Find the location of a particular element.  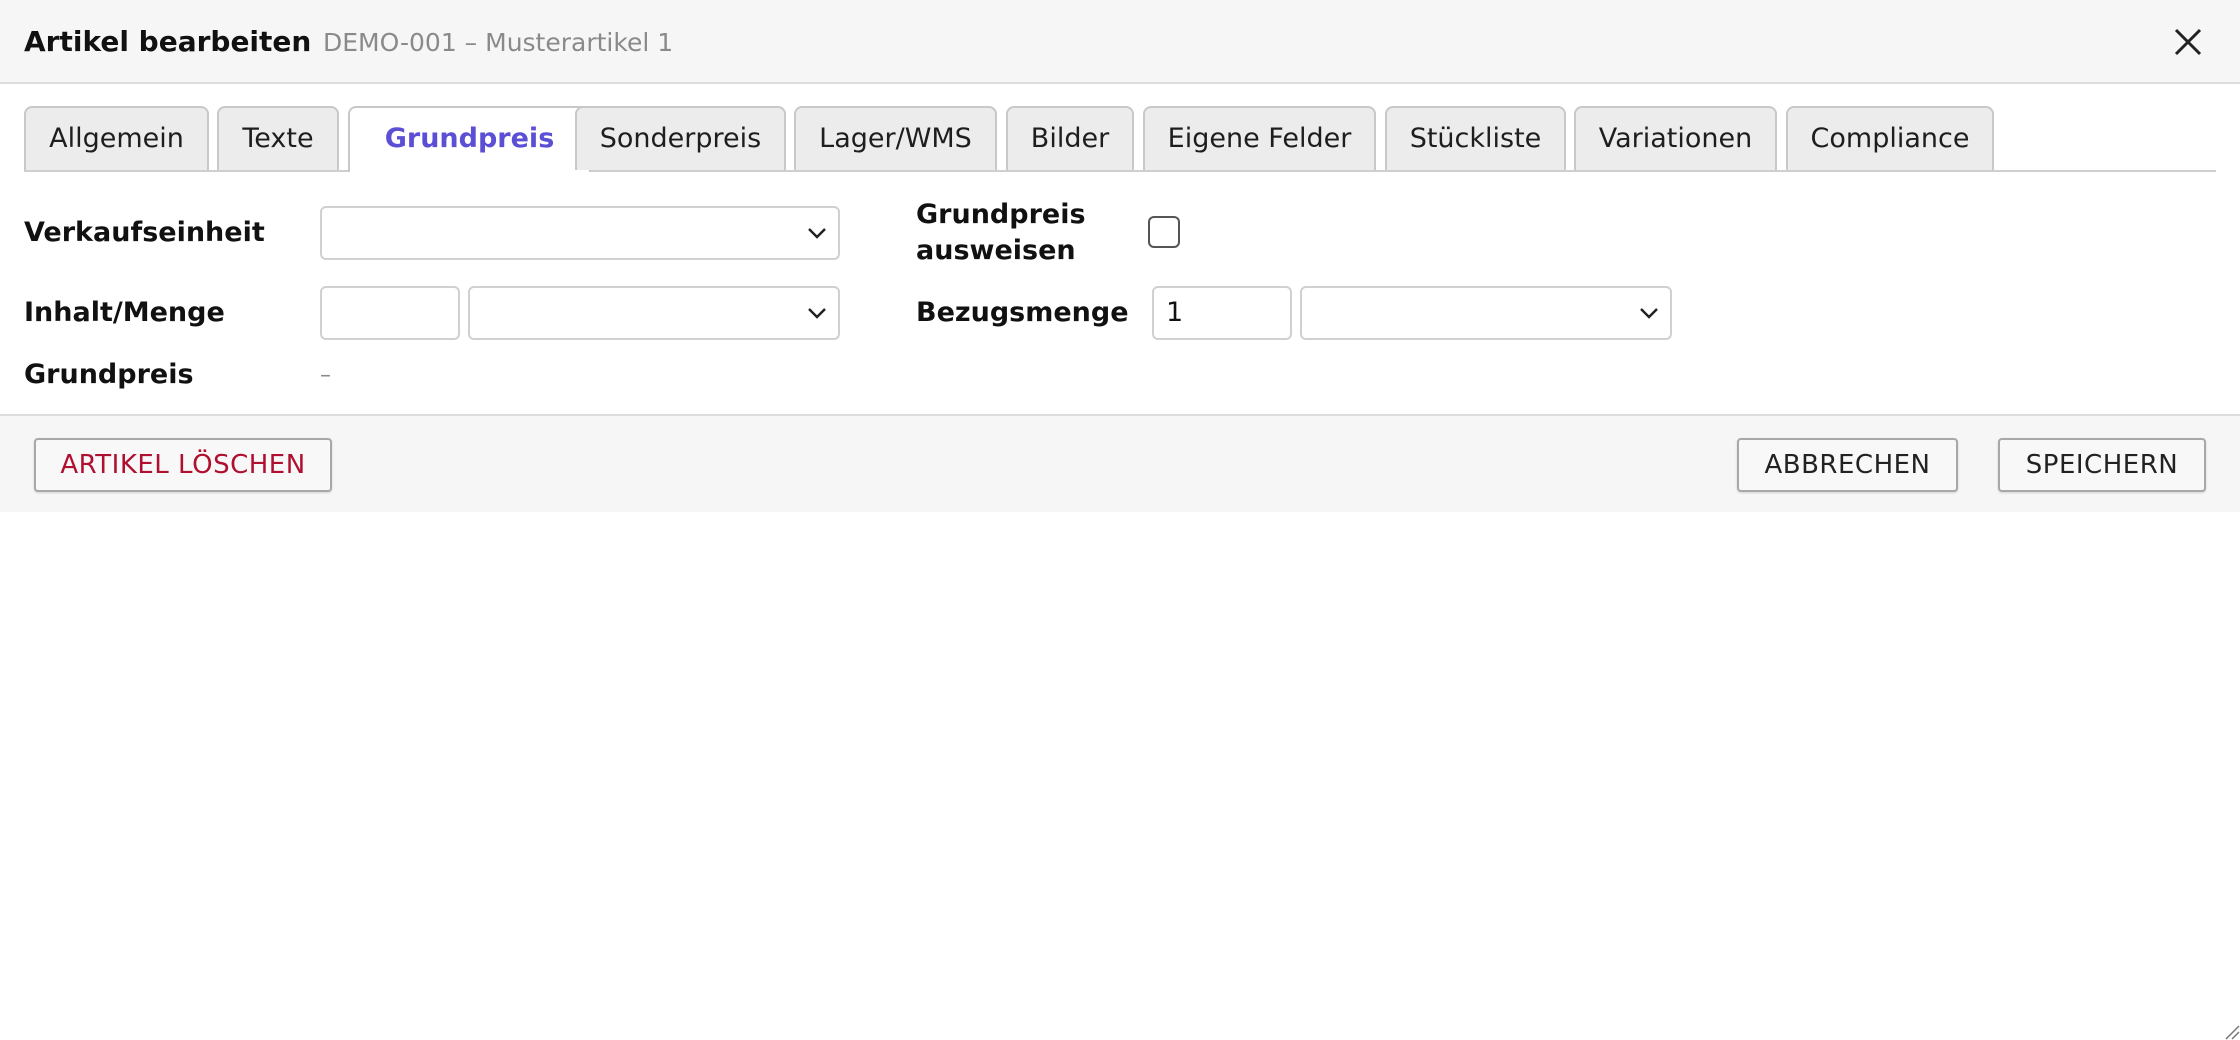

bezugsmenge-unit-select is located at coordinates (1486, 313).